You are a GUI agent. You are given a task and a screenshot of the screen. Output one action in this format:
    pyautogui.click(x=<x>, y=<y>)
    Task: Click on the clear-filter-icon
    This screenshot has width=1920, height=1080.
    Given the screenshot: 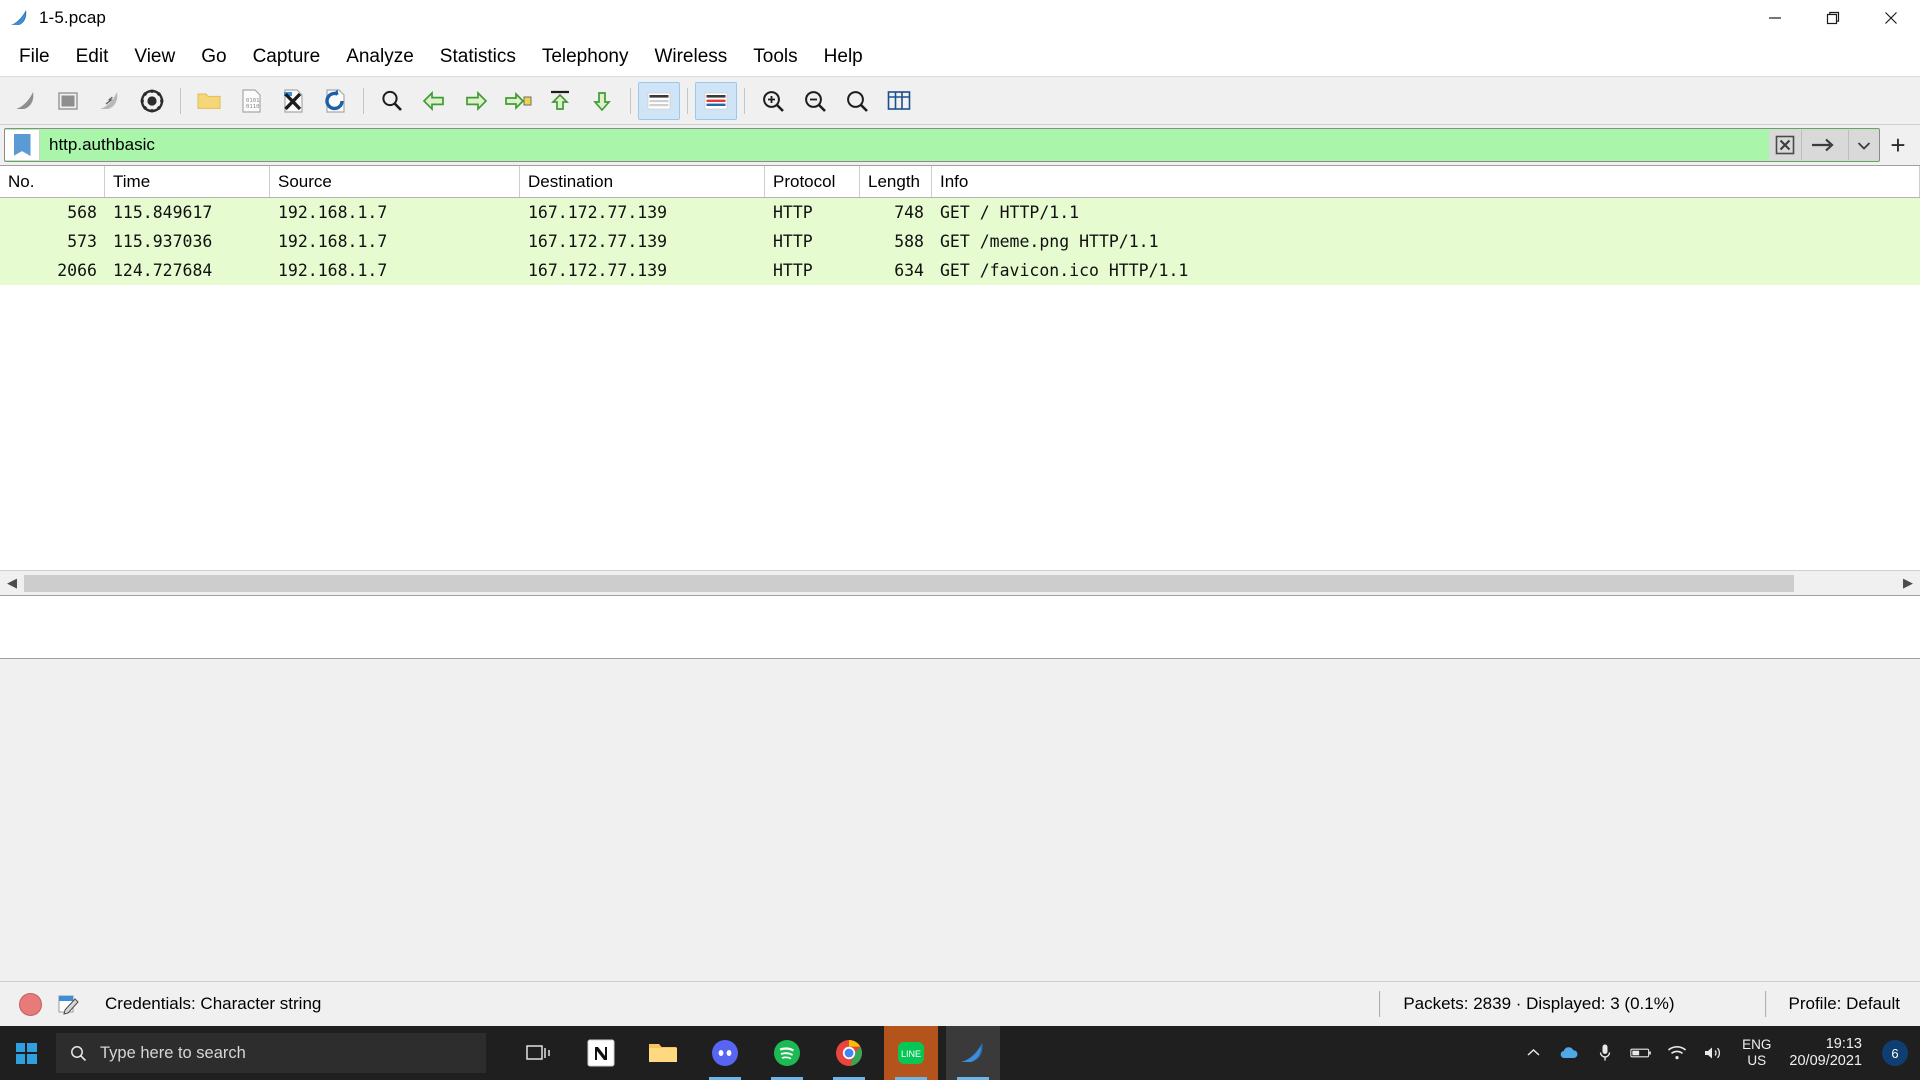 What is the action you would take?
    pyautogui.click(x=1785, y=145)
    